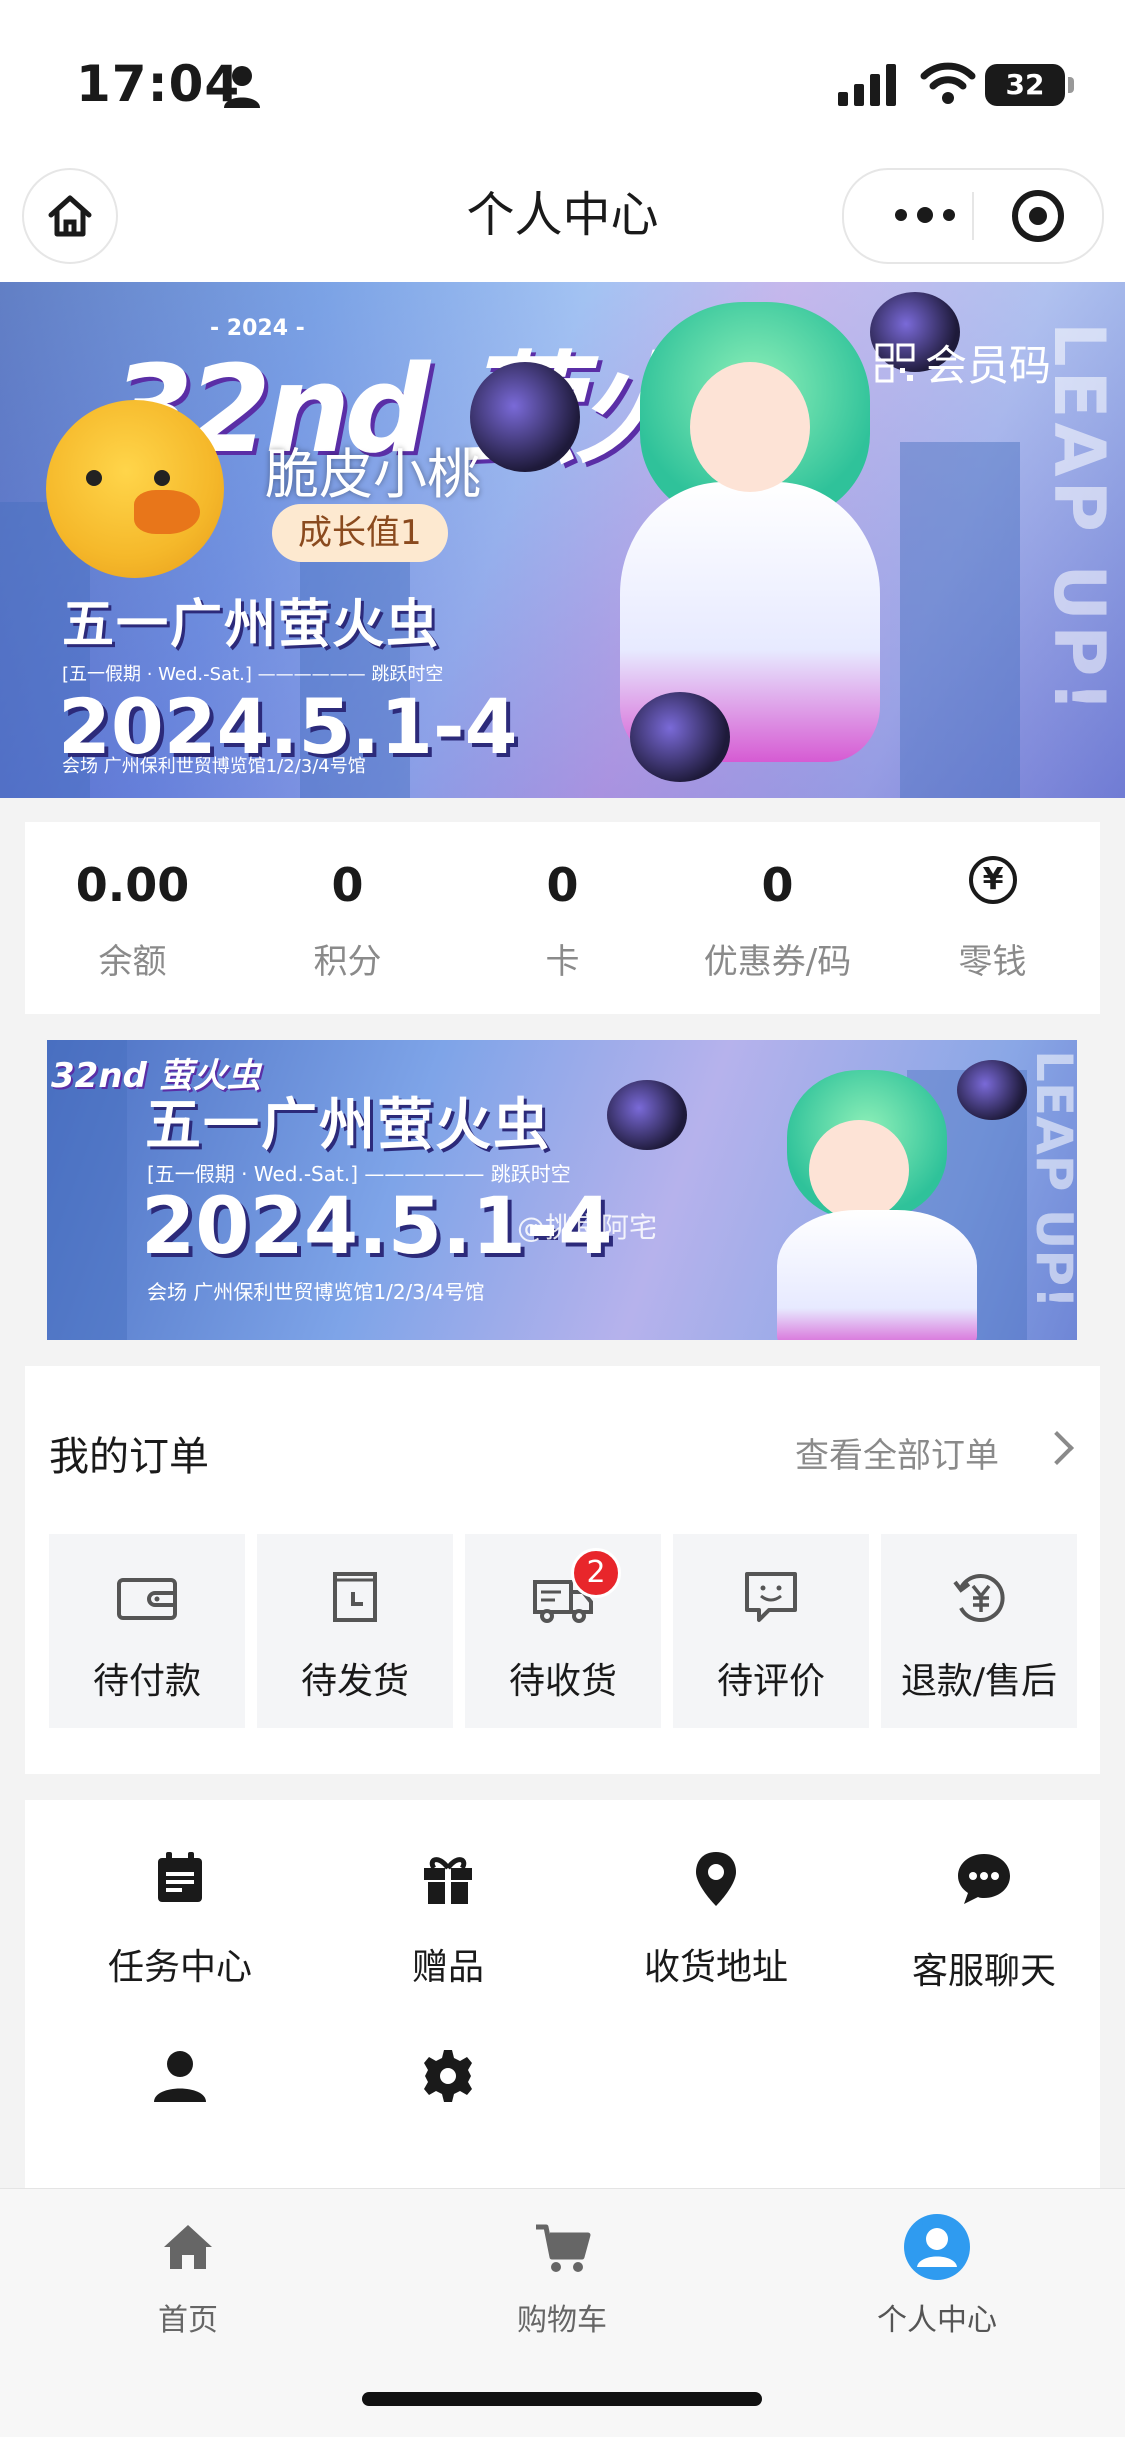  I want to click on gift-icon, so click(448, 1880).